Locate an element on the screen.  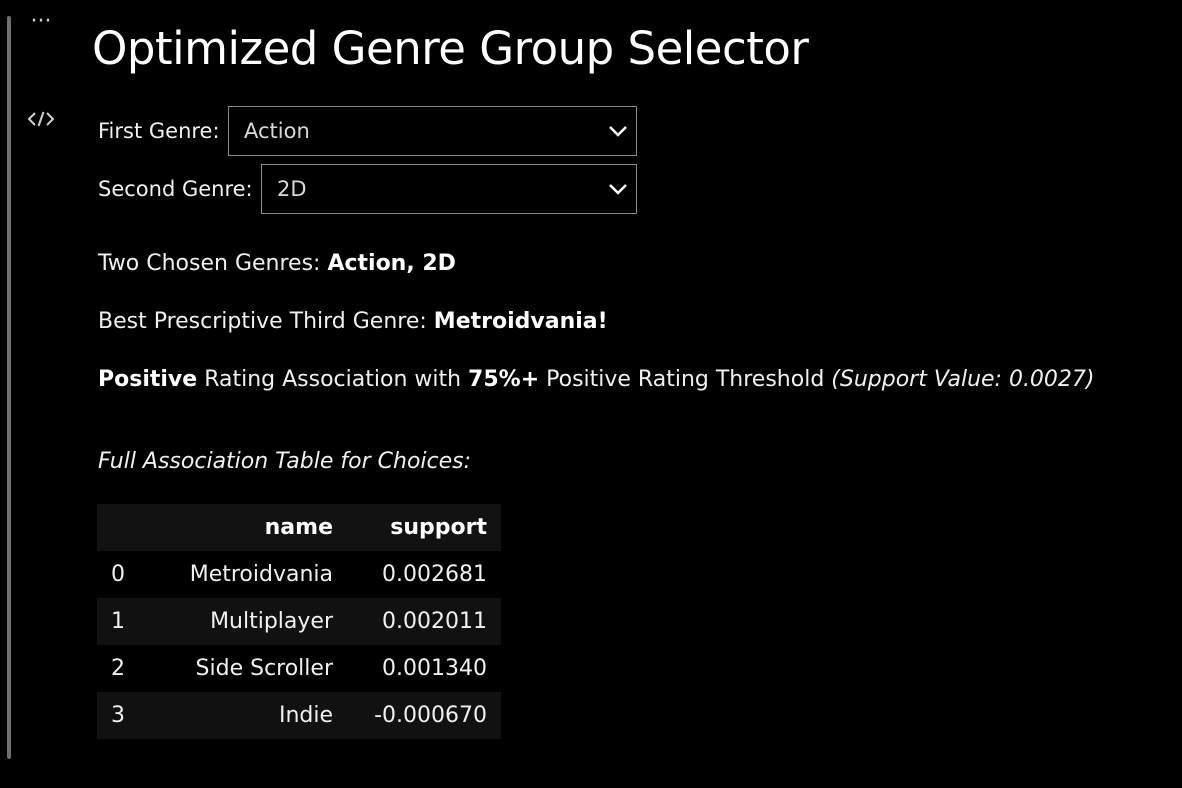
table-row: 1 Multiplayer 0.002011 is located at coordinates (299, 621).